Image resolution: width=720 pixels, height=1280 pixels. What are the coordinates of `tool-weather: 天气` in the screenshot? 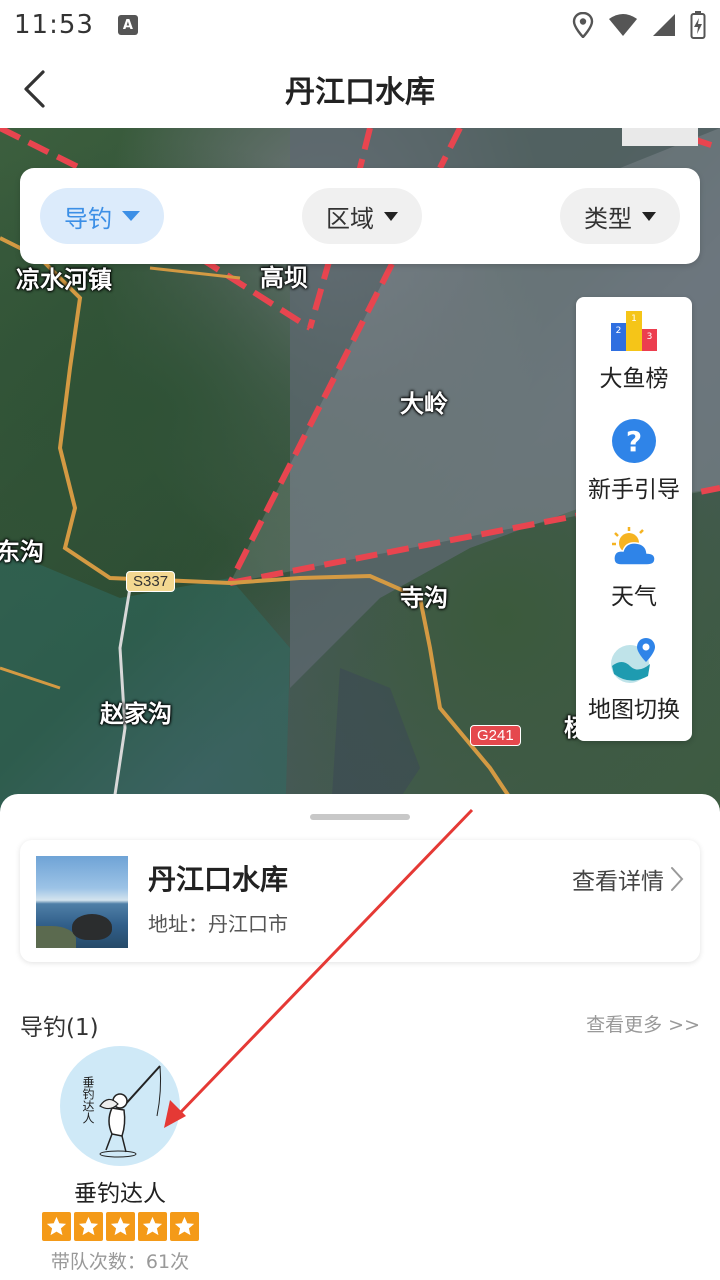 It's located at (634, 577).